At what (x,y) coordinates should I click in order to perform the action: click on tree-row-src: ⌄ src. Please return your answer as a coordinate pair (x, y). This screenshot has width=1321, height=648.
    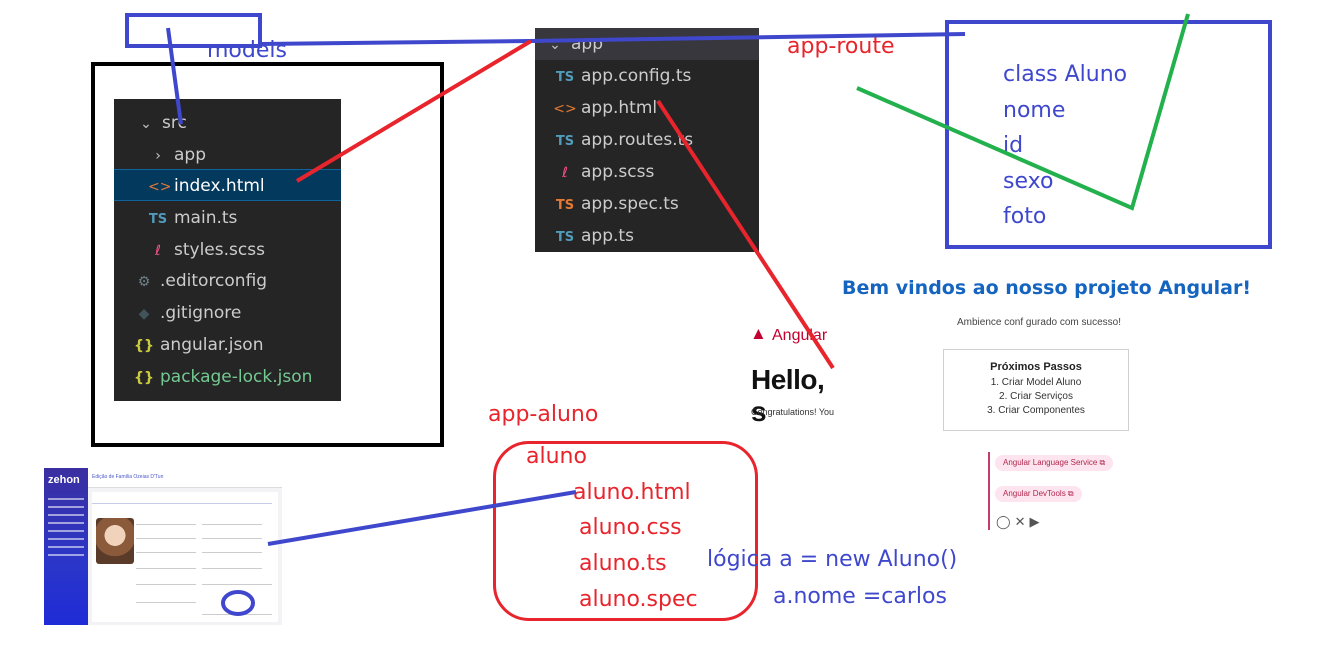
    Looking at the image, I should click on (227, 123).